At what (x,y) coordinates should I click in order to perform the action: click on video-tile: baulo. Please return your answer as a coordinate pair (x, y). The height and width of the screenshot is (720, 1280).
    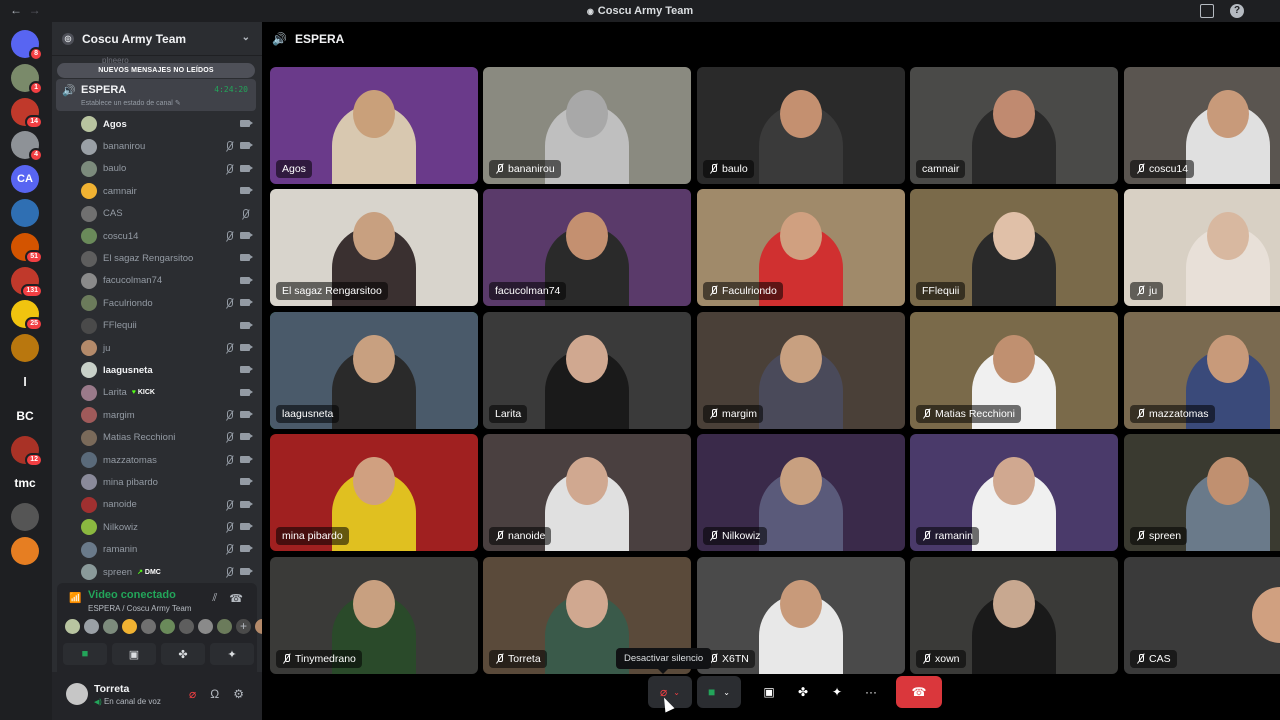
    Looking at the image, I should click on (801, 125).